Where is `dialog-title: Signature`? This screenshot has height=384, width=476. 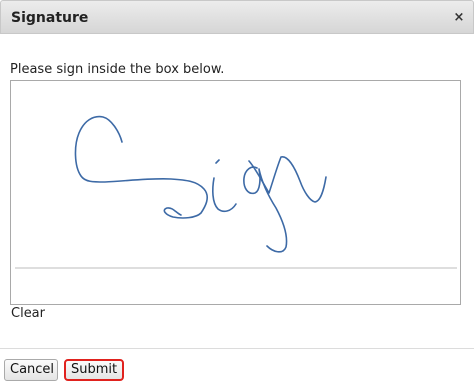
dialog-title: Signature is located at coordinates (50, 18).